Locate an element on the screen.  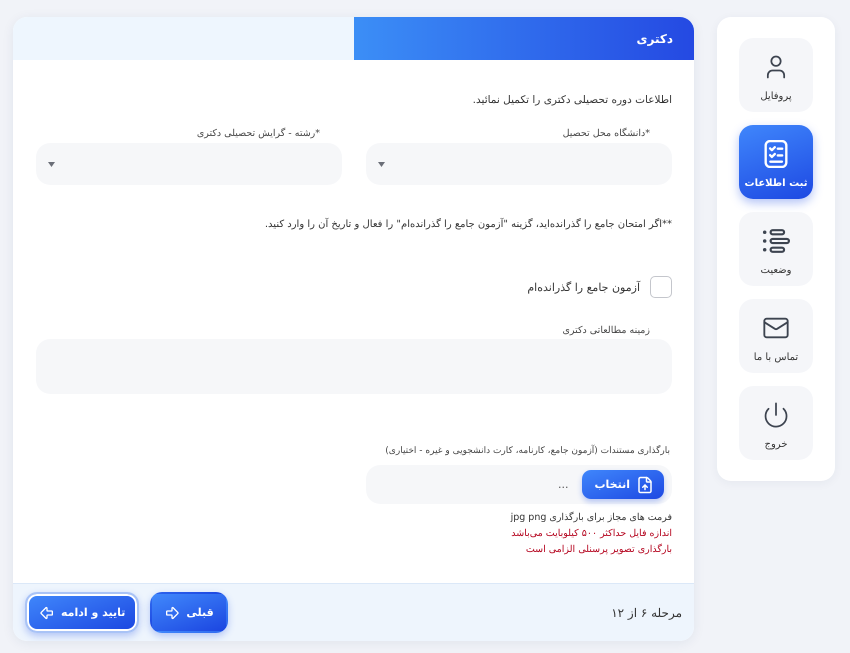
sidebar-item: تماس با ما is located at coordinates (776, 336).